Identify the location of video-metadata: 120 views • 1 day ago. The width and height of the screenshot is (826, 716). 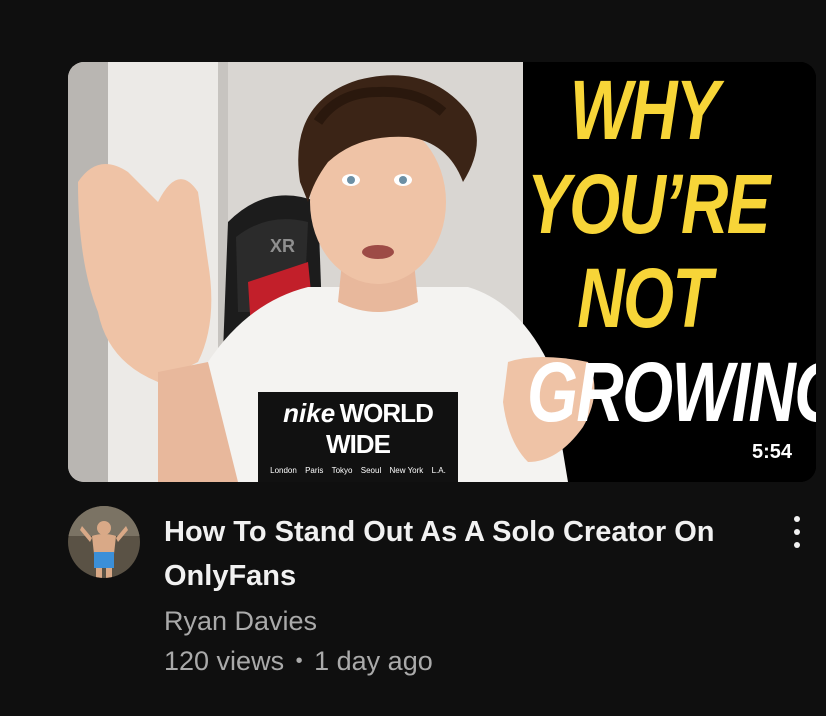
(298, 661).